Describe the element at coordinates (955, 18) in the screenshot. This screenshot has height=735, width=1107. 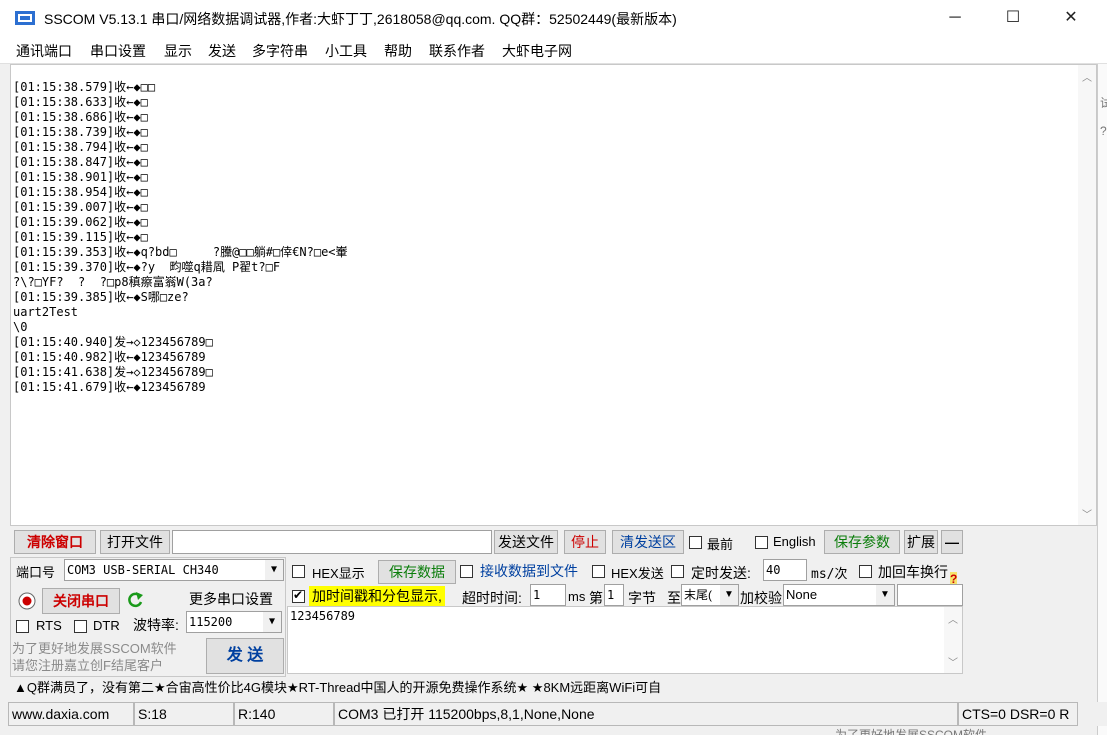
I see `minimize-button: ─` at that location.